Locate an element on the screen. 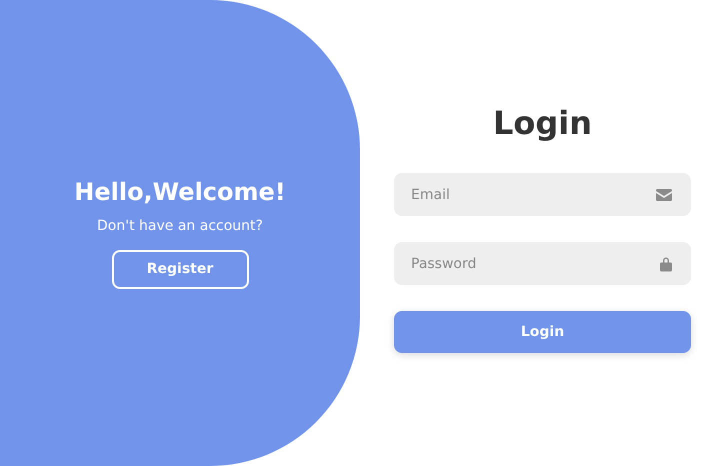 This screenshot has width=720, height=466. password-field: Password is located at coordinates (542, 263).